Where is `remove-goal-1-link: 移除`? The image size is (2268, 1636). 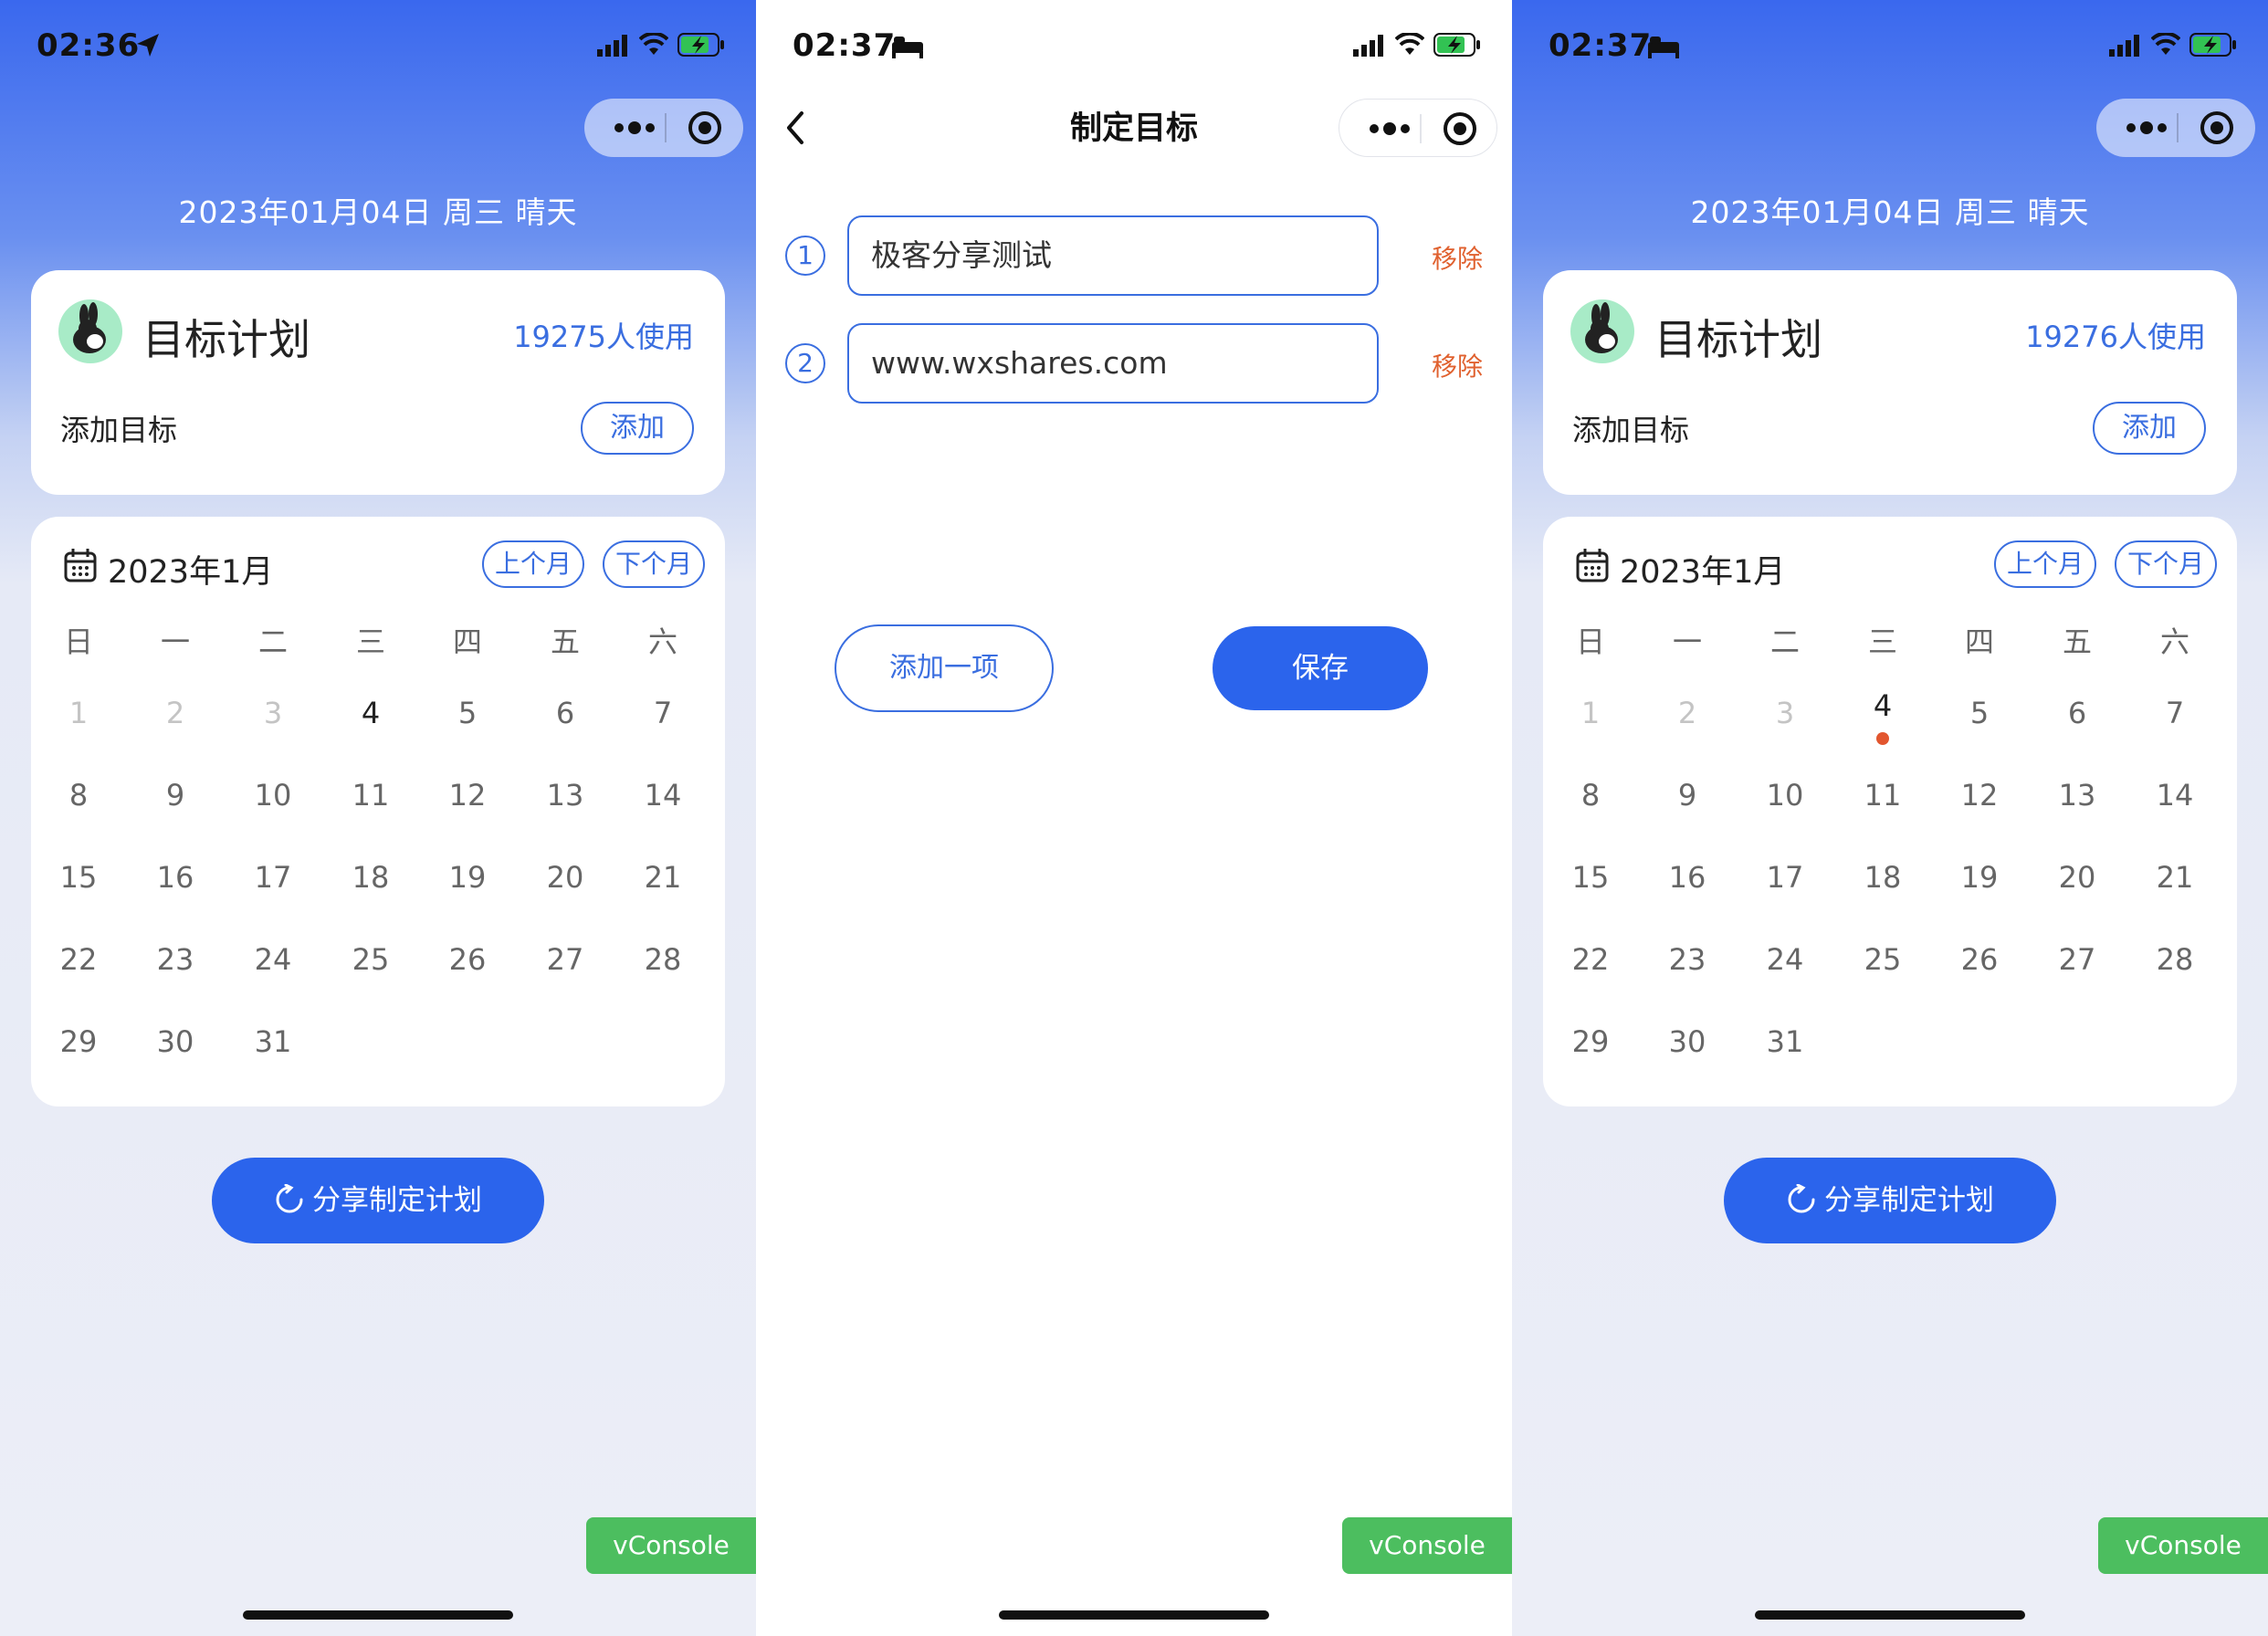
remove-goal-1-link: 移除 is located at coordinates (1457, 257).